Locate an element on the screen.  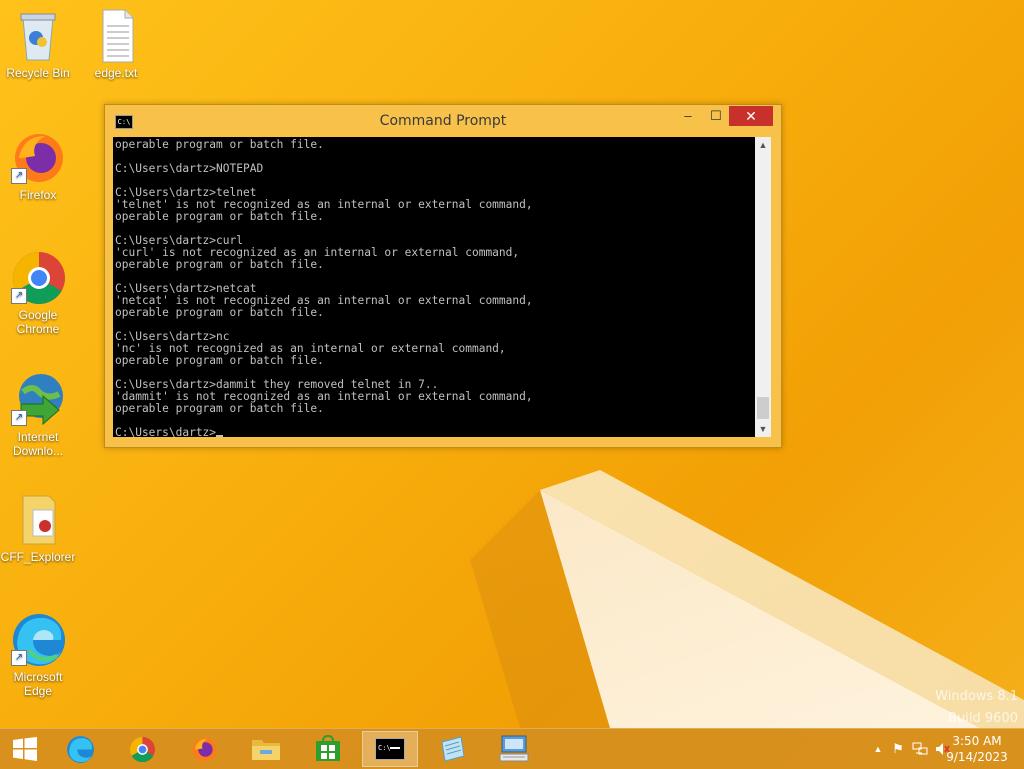
notepad-icon is located at coordinates (453, 749).